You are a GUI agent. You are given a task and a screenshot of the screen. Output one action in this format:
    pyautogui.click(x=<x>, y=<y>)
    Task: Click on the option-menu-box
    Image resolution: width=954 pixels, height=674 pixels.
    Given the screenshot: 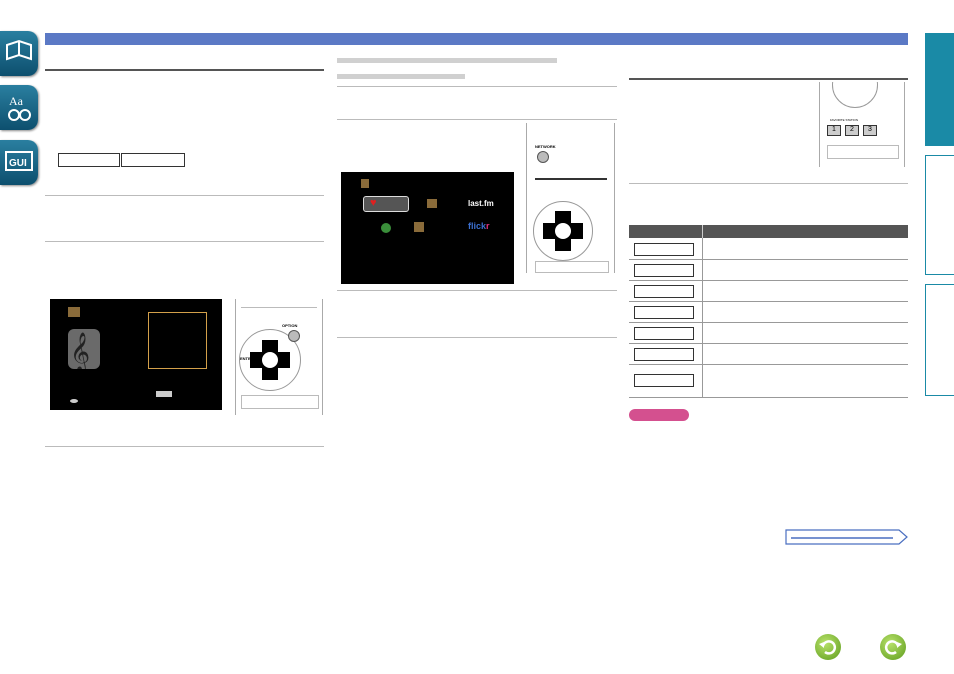 What is the action you would take?
    pyautogui.click(x=177, y=340)
    